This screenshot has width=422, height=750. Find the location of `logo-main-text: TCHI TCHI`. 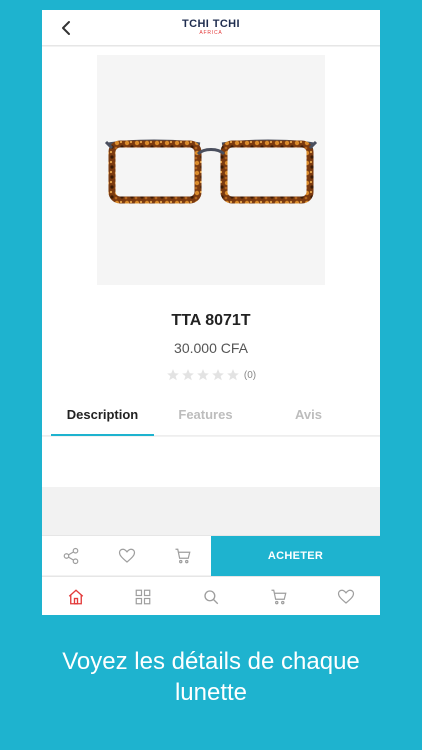

logo-main-text: TCHI TCHI is located at coordinates (211, 24).